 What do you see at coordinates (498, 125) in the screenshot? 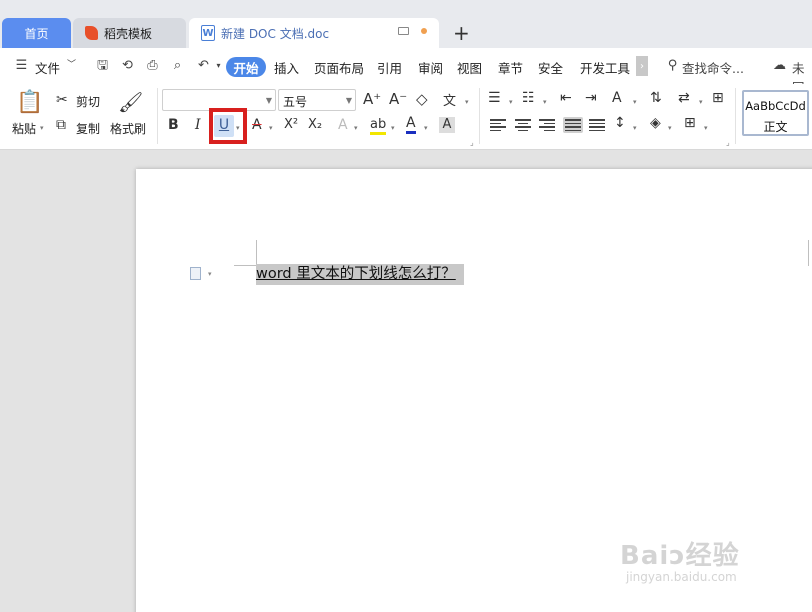
I see `align-left-icon` at bounding box center [498, 125].